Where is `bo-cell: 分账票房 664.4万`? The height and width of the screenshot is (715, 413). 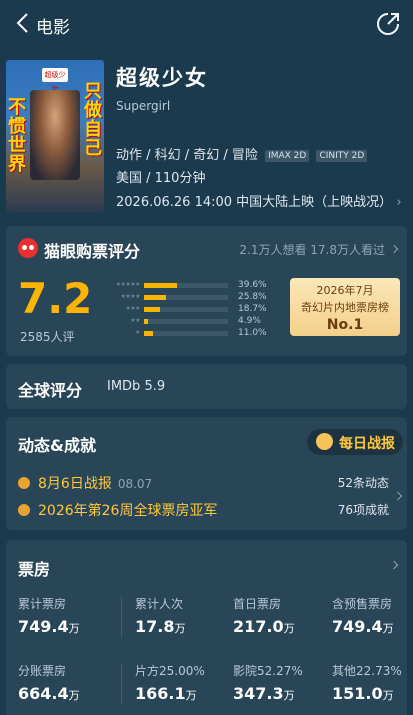 bo-cell: 分账票房 664.4万 is located at coordinates (67, 682).